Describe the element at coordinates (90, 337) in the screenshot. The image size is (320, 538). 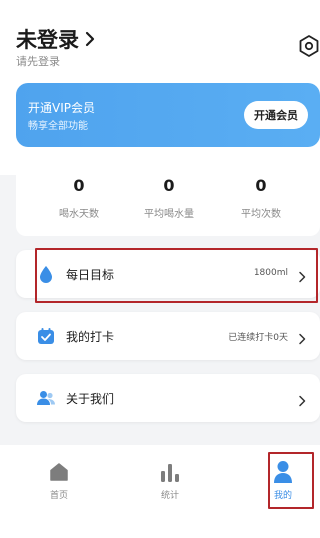
I see `menu-item-label: 我的打卡` at that location.